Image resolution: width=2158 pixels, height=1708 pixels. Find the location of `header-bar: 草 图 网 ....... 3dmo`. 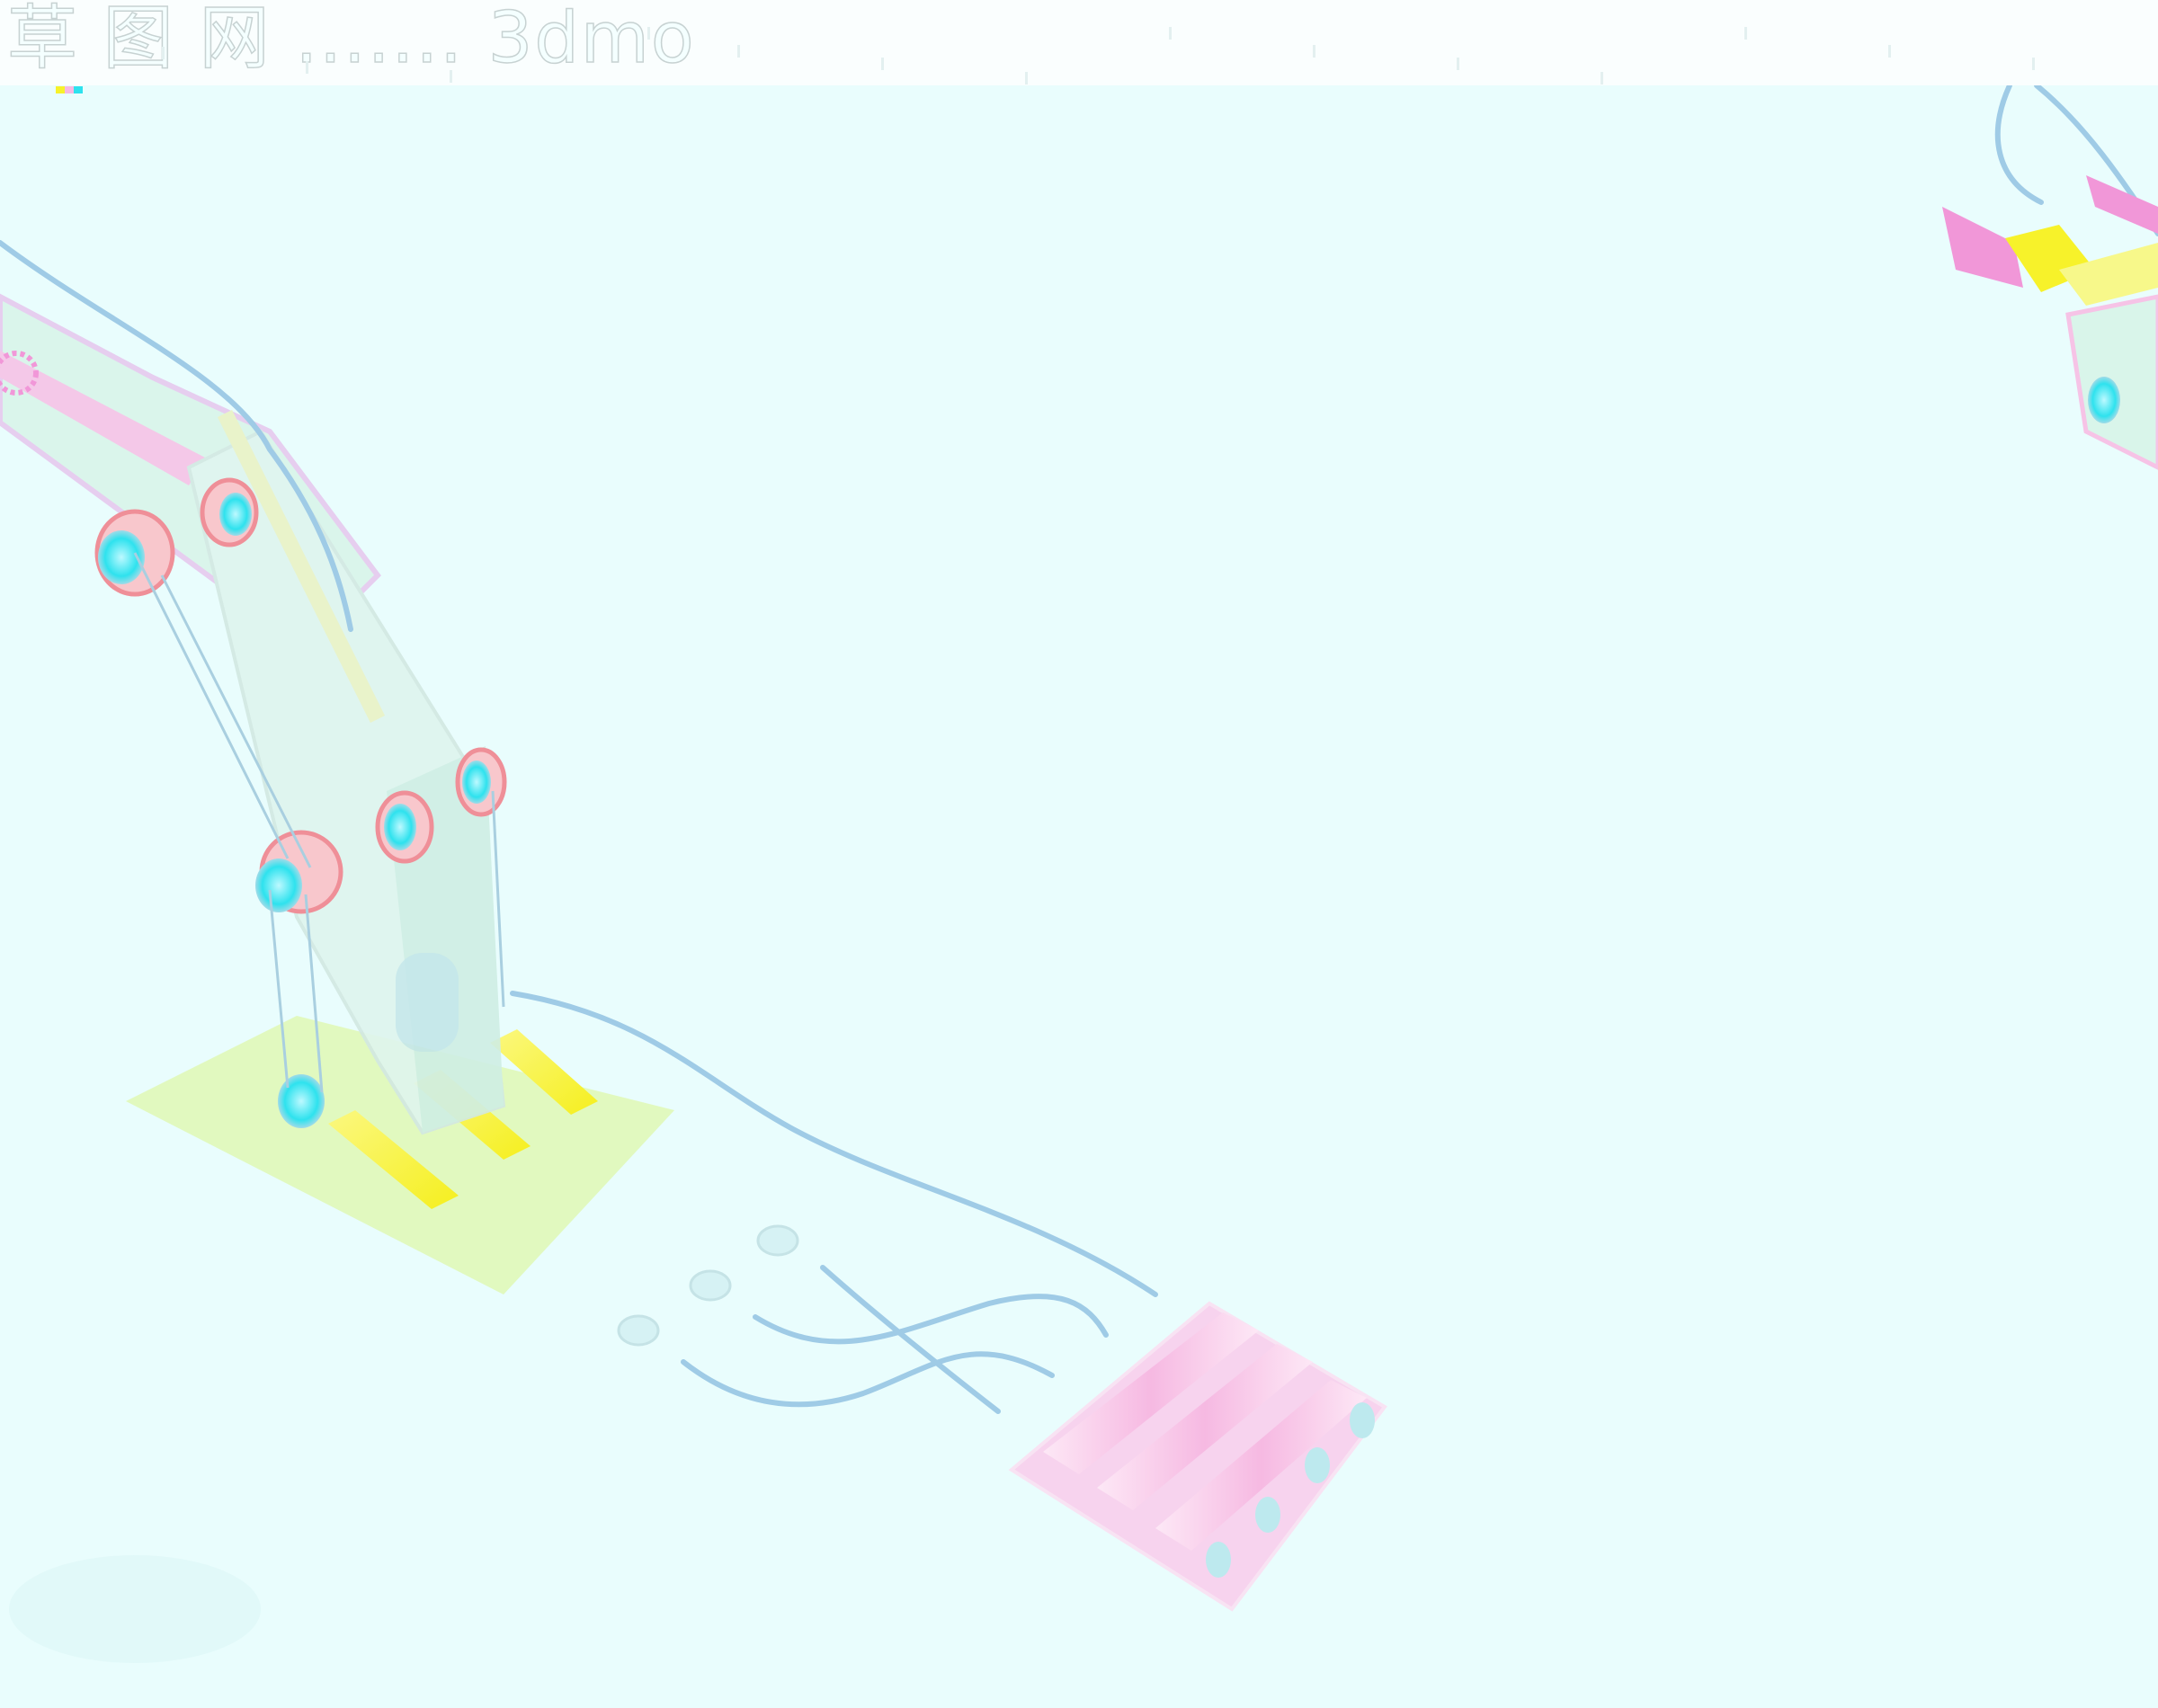

header-bar: 草 图 网 ....... 3dmo is located at coordinates (1079, 42).